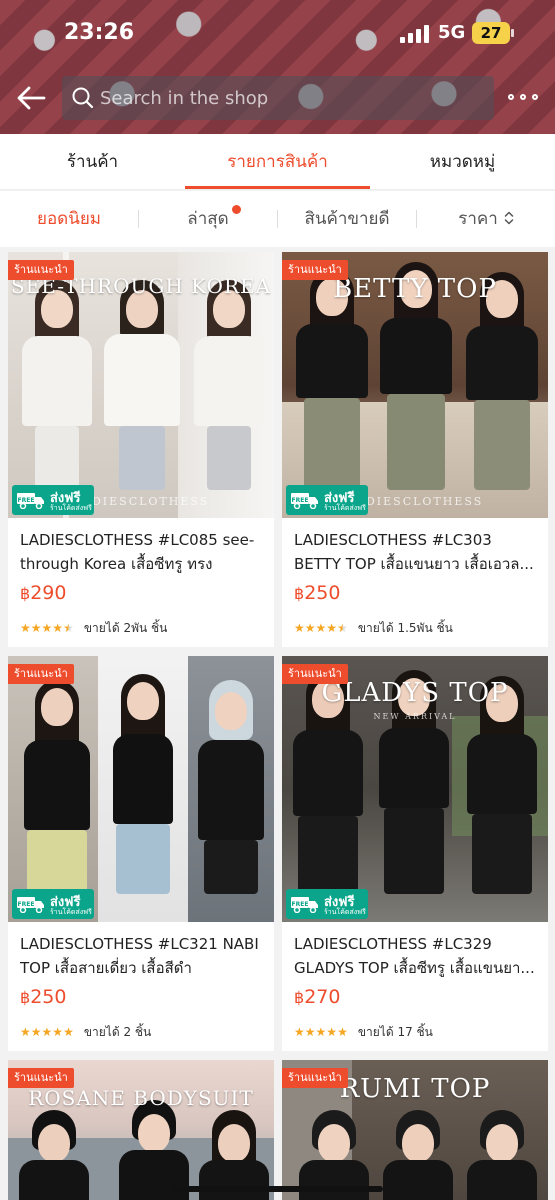 This screenshot has width=555, height=1200. What do you see at coordinates (125, 627) in the screenshot?
I see `sold-count: ขายได้ 2พัน ชิ้น` at bounding box center [125, 627].